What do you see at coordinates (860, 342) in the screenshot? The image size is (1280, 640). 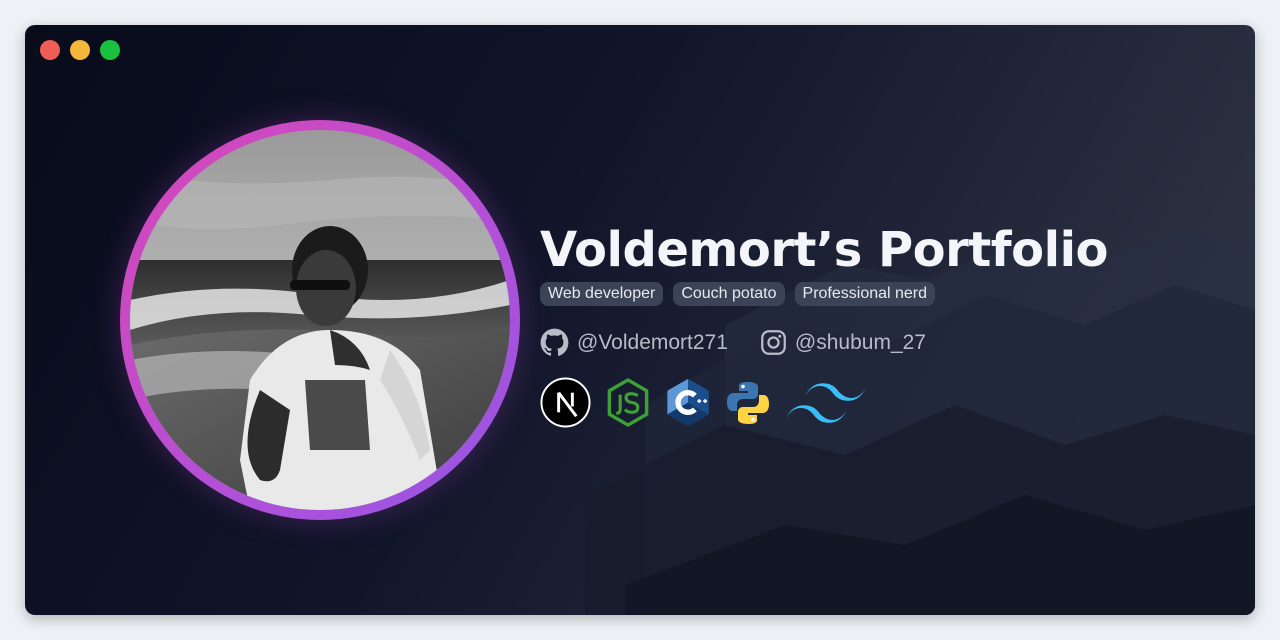 I see `instagram-handle: @shubum_27` at bounding box center [860, 342].